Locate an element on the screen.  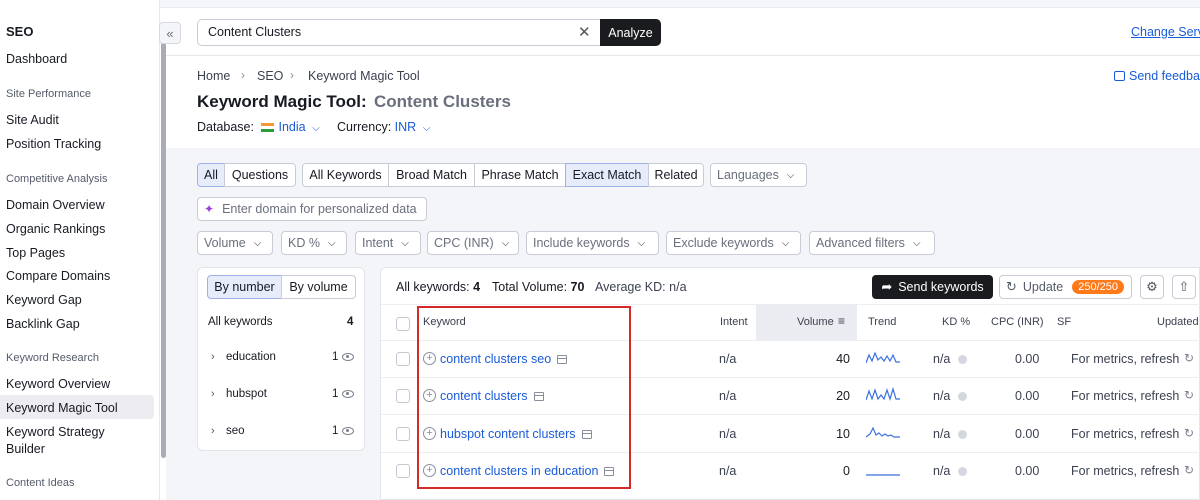
filter-exact-match: Exact Match is located at coordinates (607, 175).